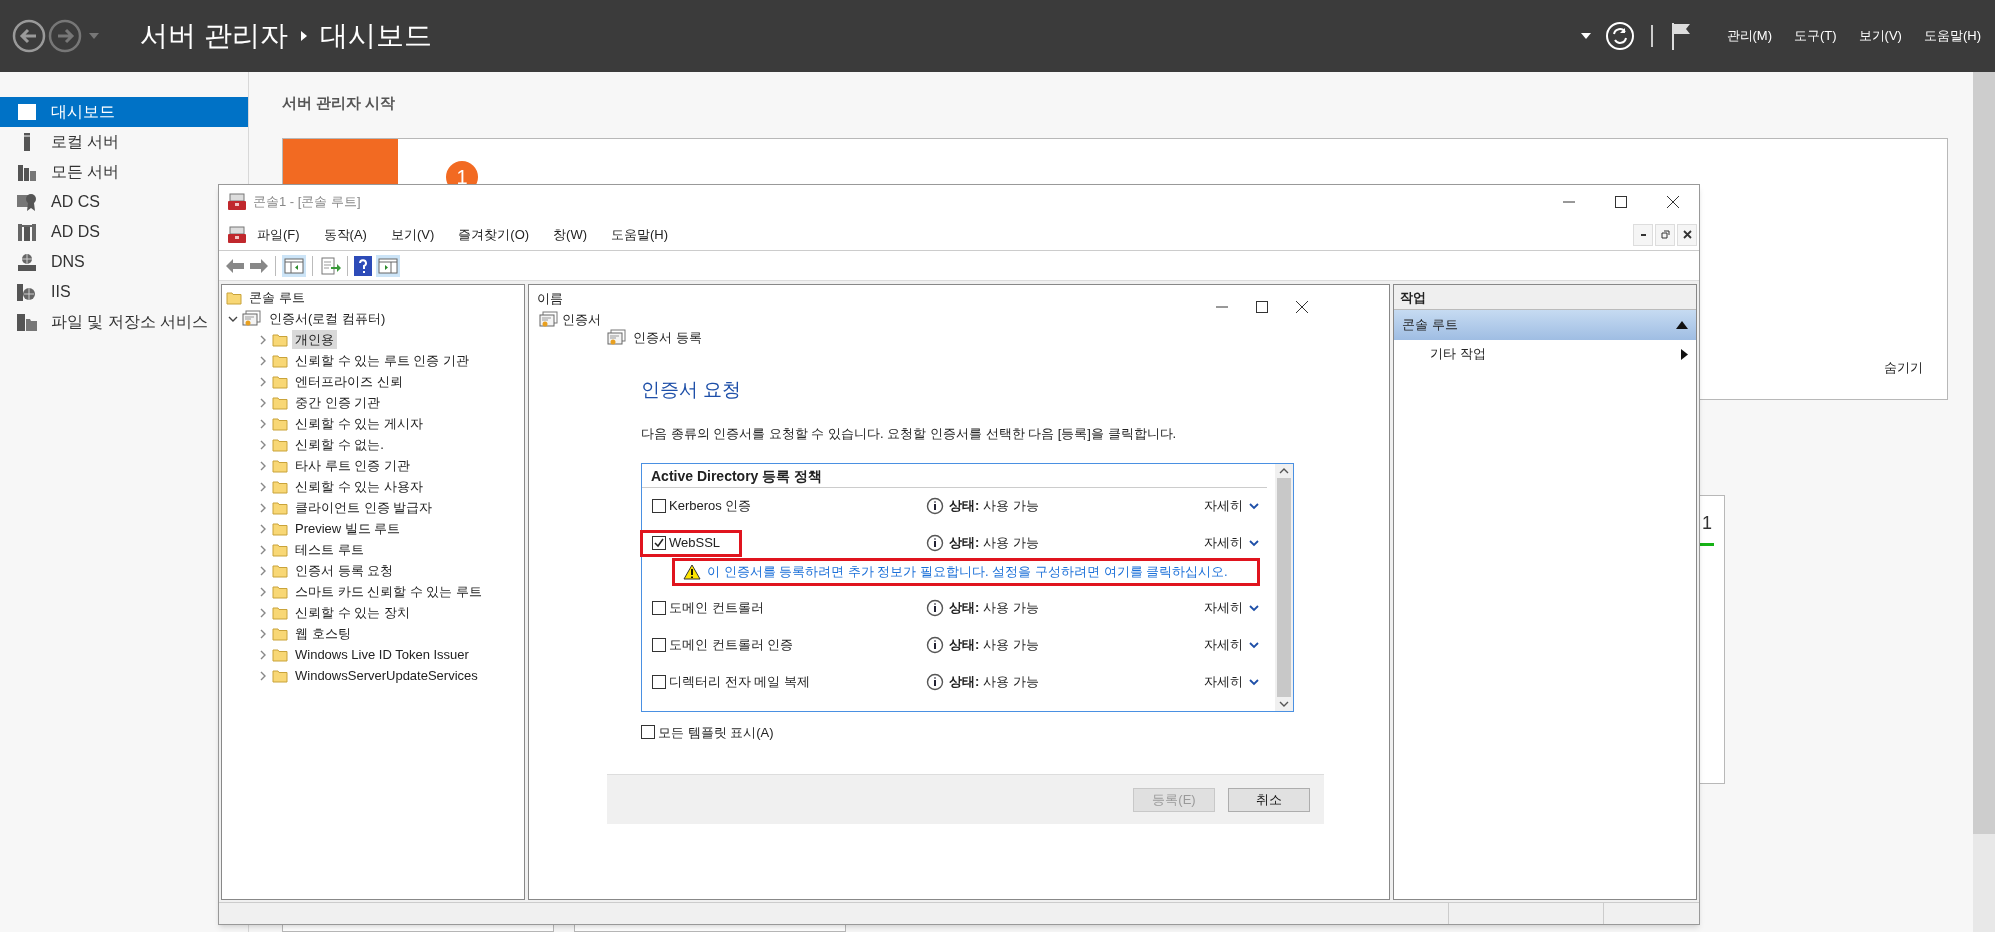 This screenshot has height=932, width=1995. I want to click on dialog-title: 인증서 등록, so click(667, 338).